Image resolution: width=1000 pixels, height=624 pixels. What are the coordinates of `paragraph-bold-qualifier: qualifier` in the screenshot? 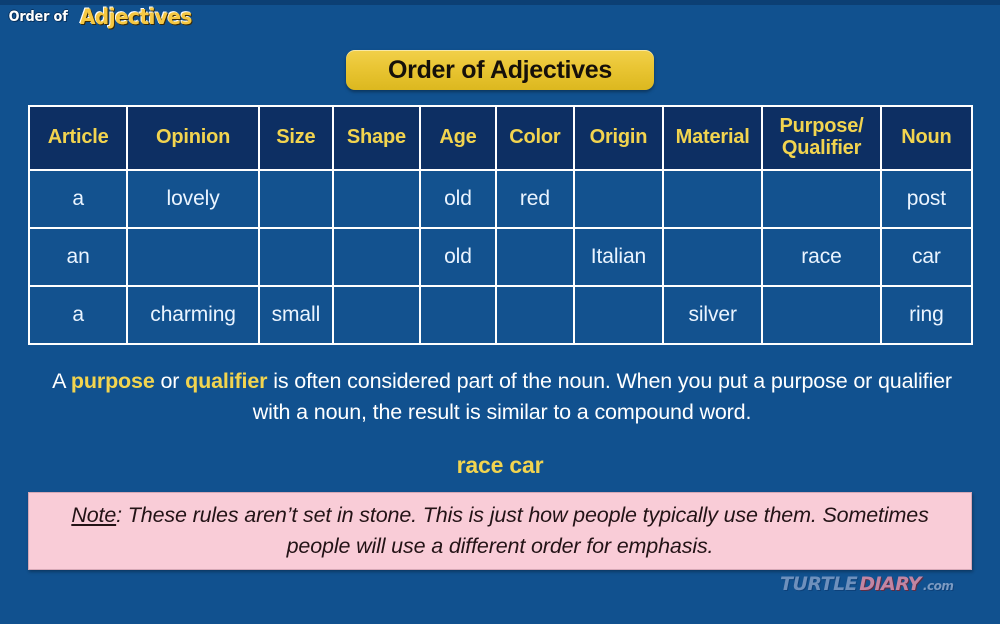 It's located at (226, 381).